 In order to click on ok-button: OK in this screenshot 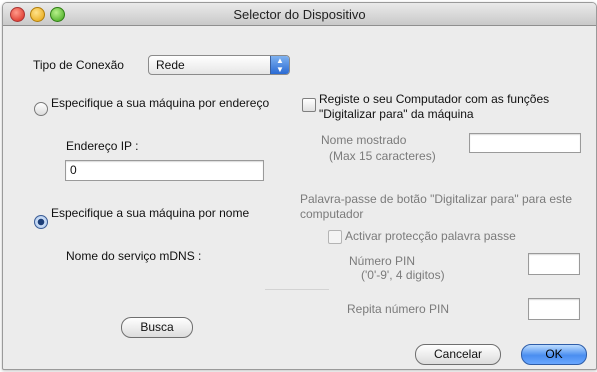, I will do `click(554, 354)`.